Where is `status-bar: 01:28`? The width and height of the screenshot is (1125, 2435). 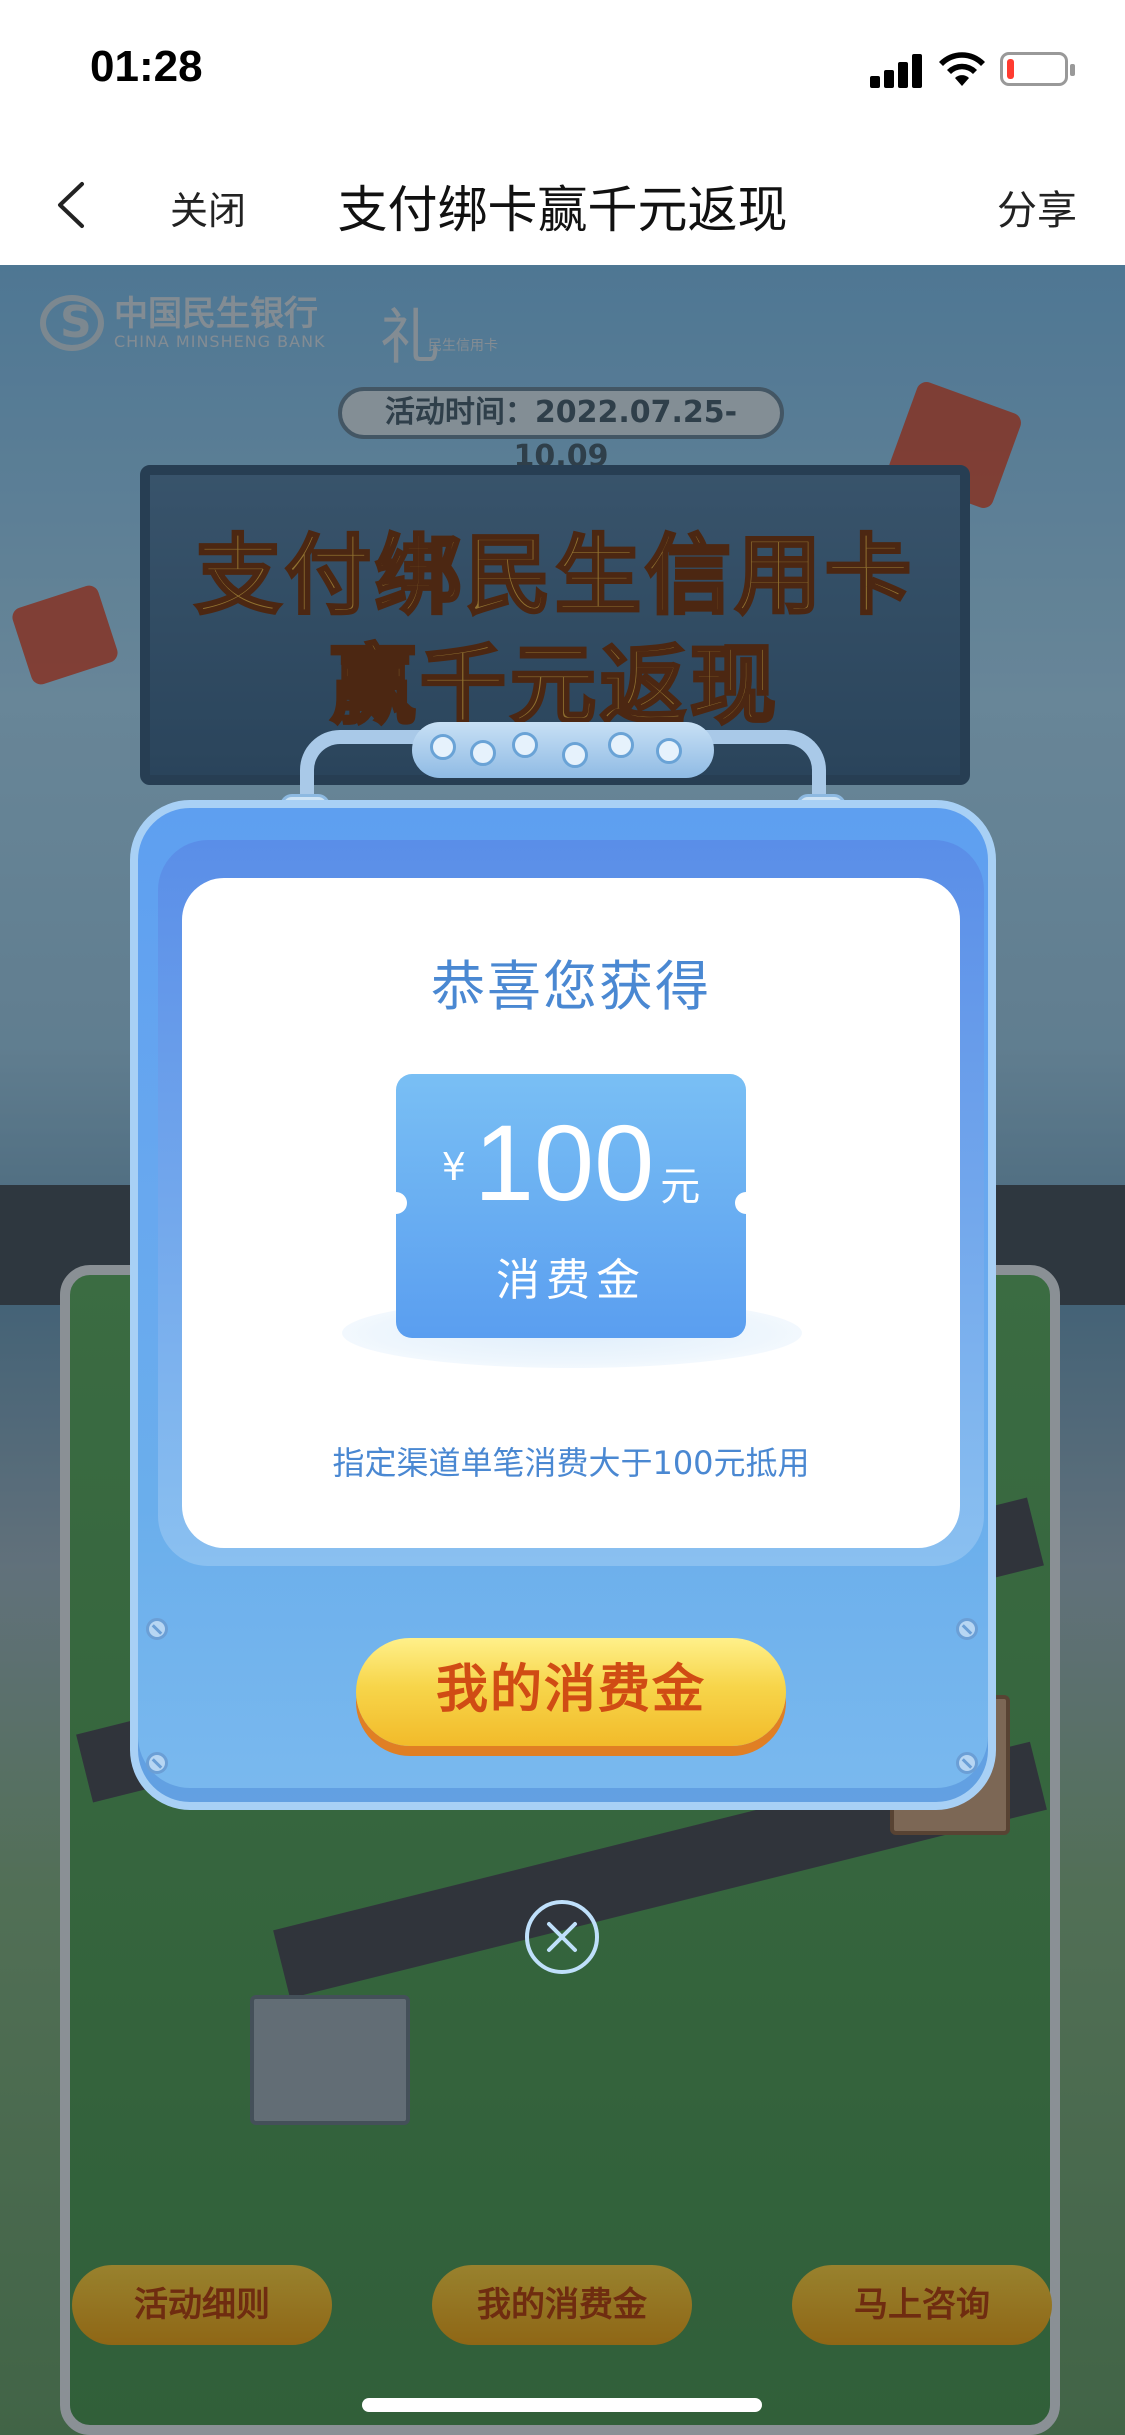
status-bar: 01:28 is located at coordinates (562, 70).